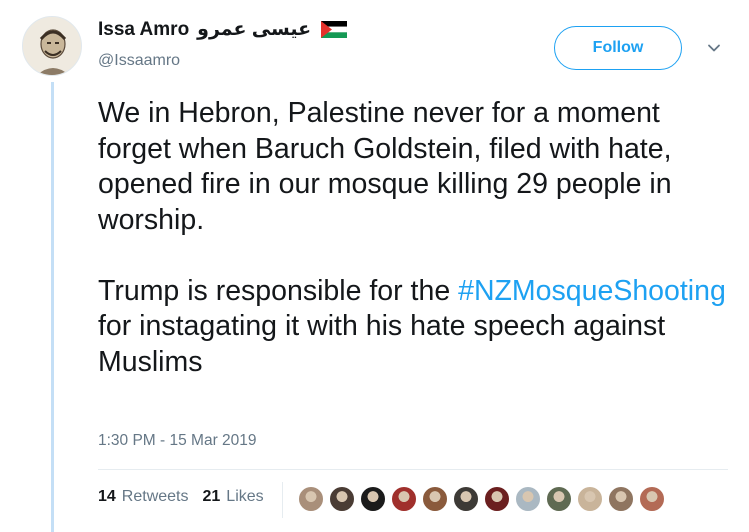 Image resolution: width=749 pixels, height=532 pixels. What do you see at coordinates (282, 500) in the screenshot?
I see `stats-separator` at bounding box center [282, 500].